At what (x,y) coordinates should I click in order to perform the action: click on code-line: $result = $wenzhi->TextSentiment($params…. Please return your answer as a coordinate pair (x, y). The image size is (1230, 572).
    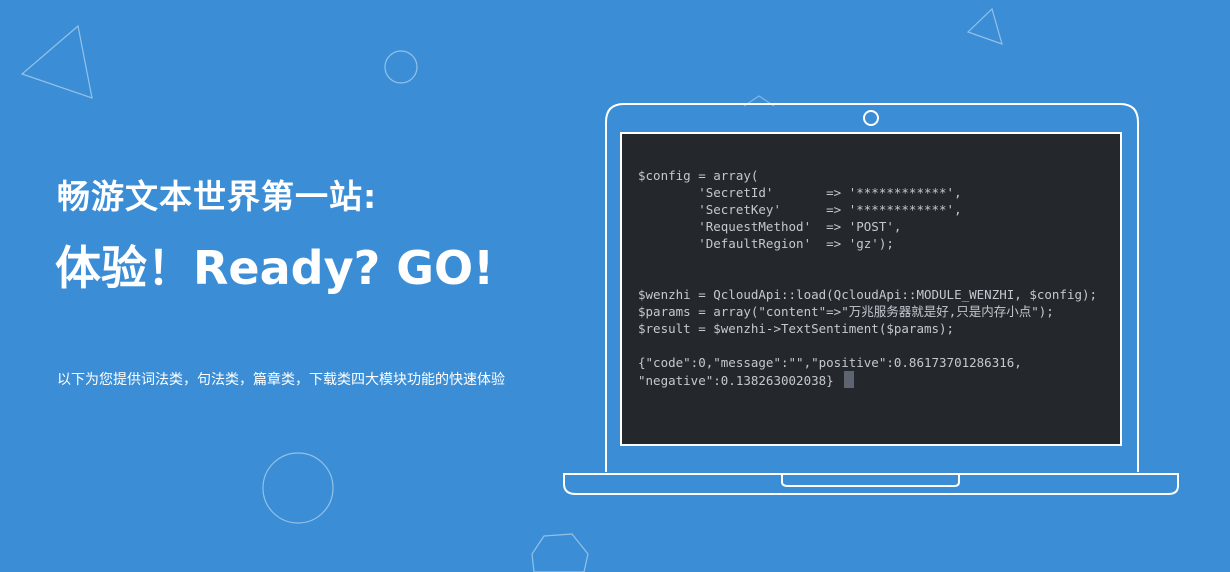
    Looking at the image, I should click on (796, 328).